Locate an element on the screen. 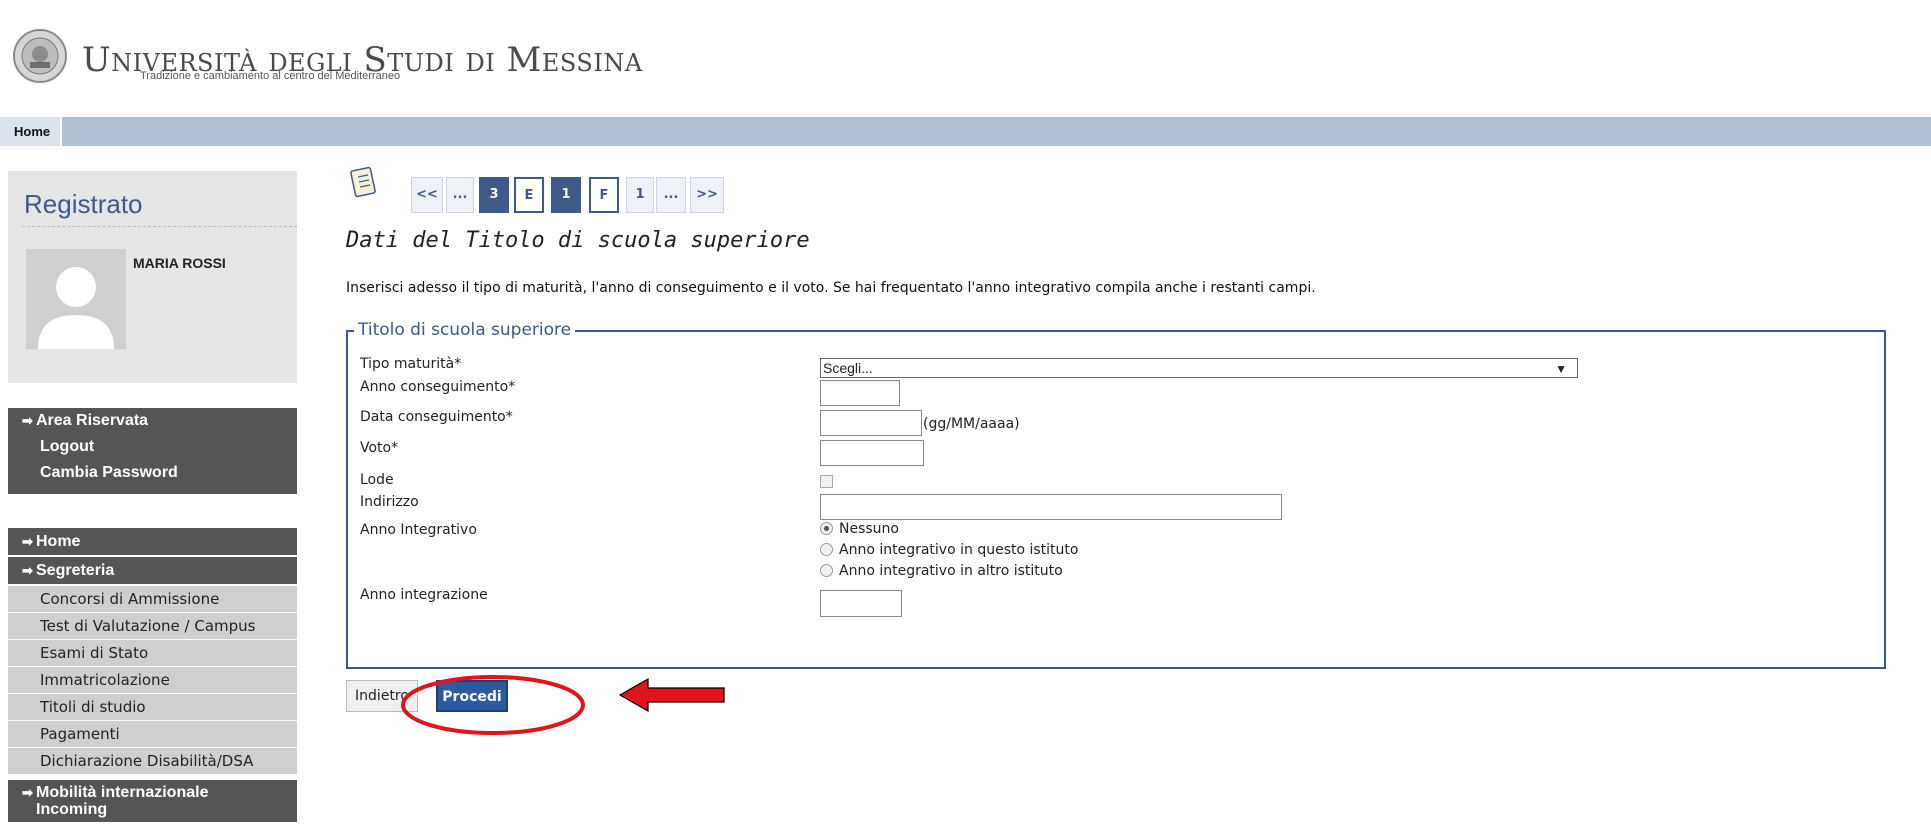  radio-selected-icon is located at coordinates (826, 528).